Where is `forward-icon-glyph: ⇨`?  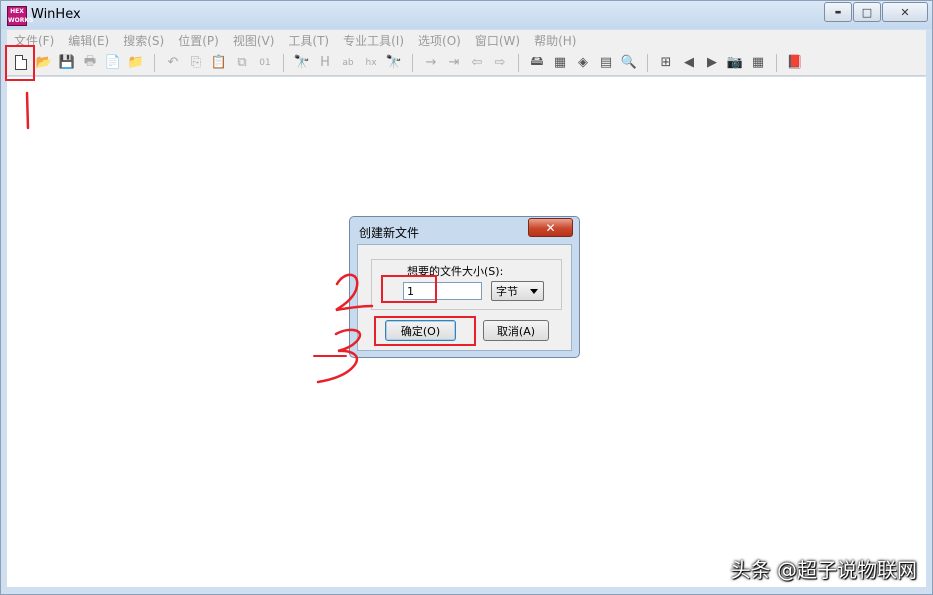
forward-icon-glyph: ⇨ is located at coordinates (500, 62).